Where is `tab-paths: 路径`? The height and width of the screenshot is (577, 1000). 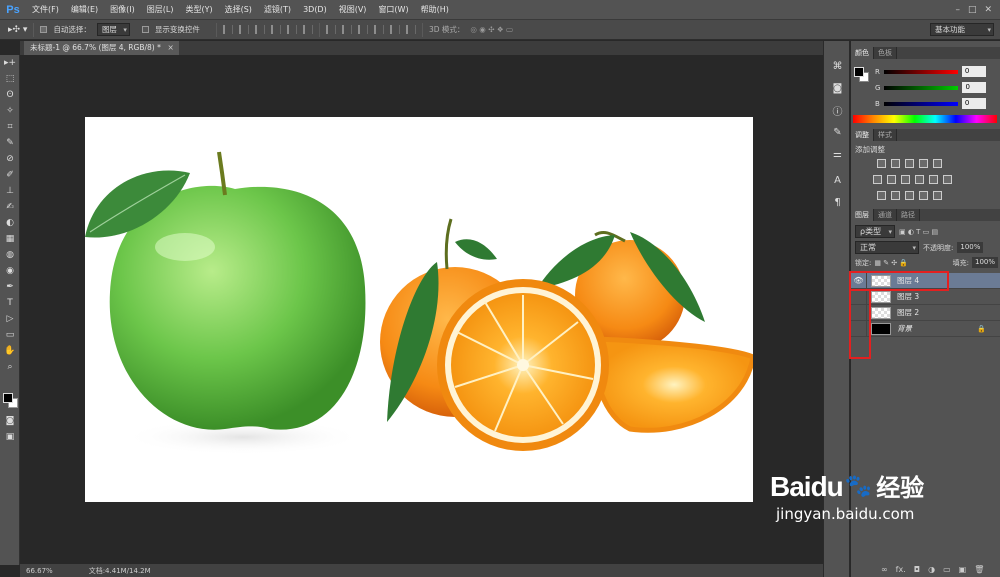
tab-paths: 路径 is located at coordinates (908, 215).